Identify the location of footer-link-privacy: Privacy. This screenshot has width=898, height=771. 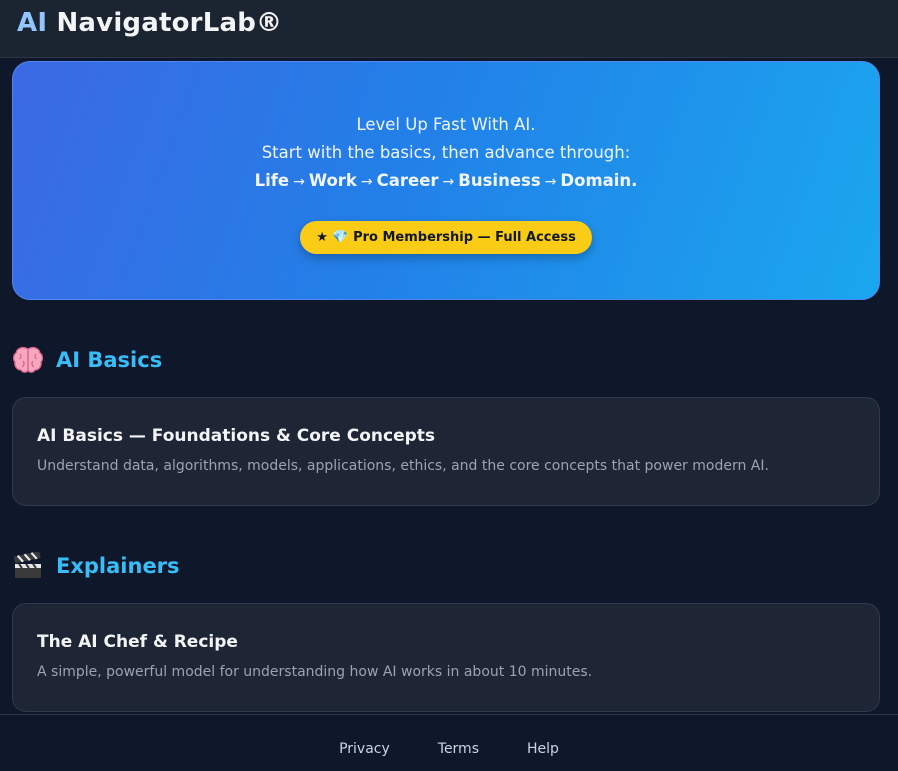
(364, 756).